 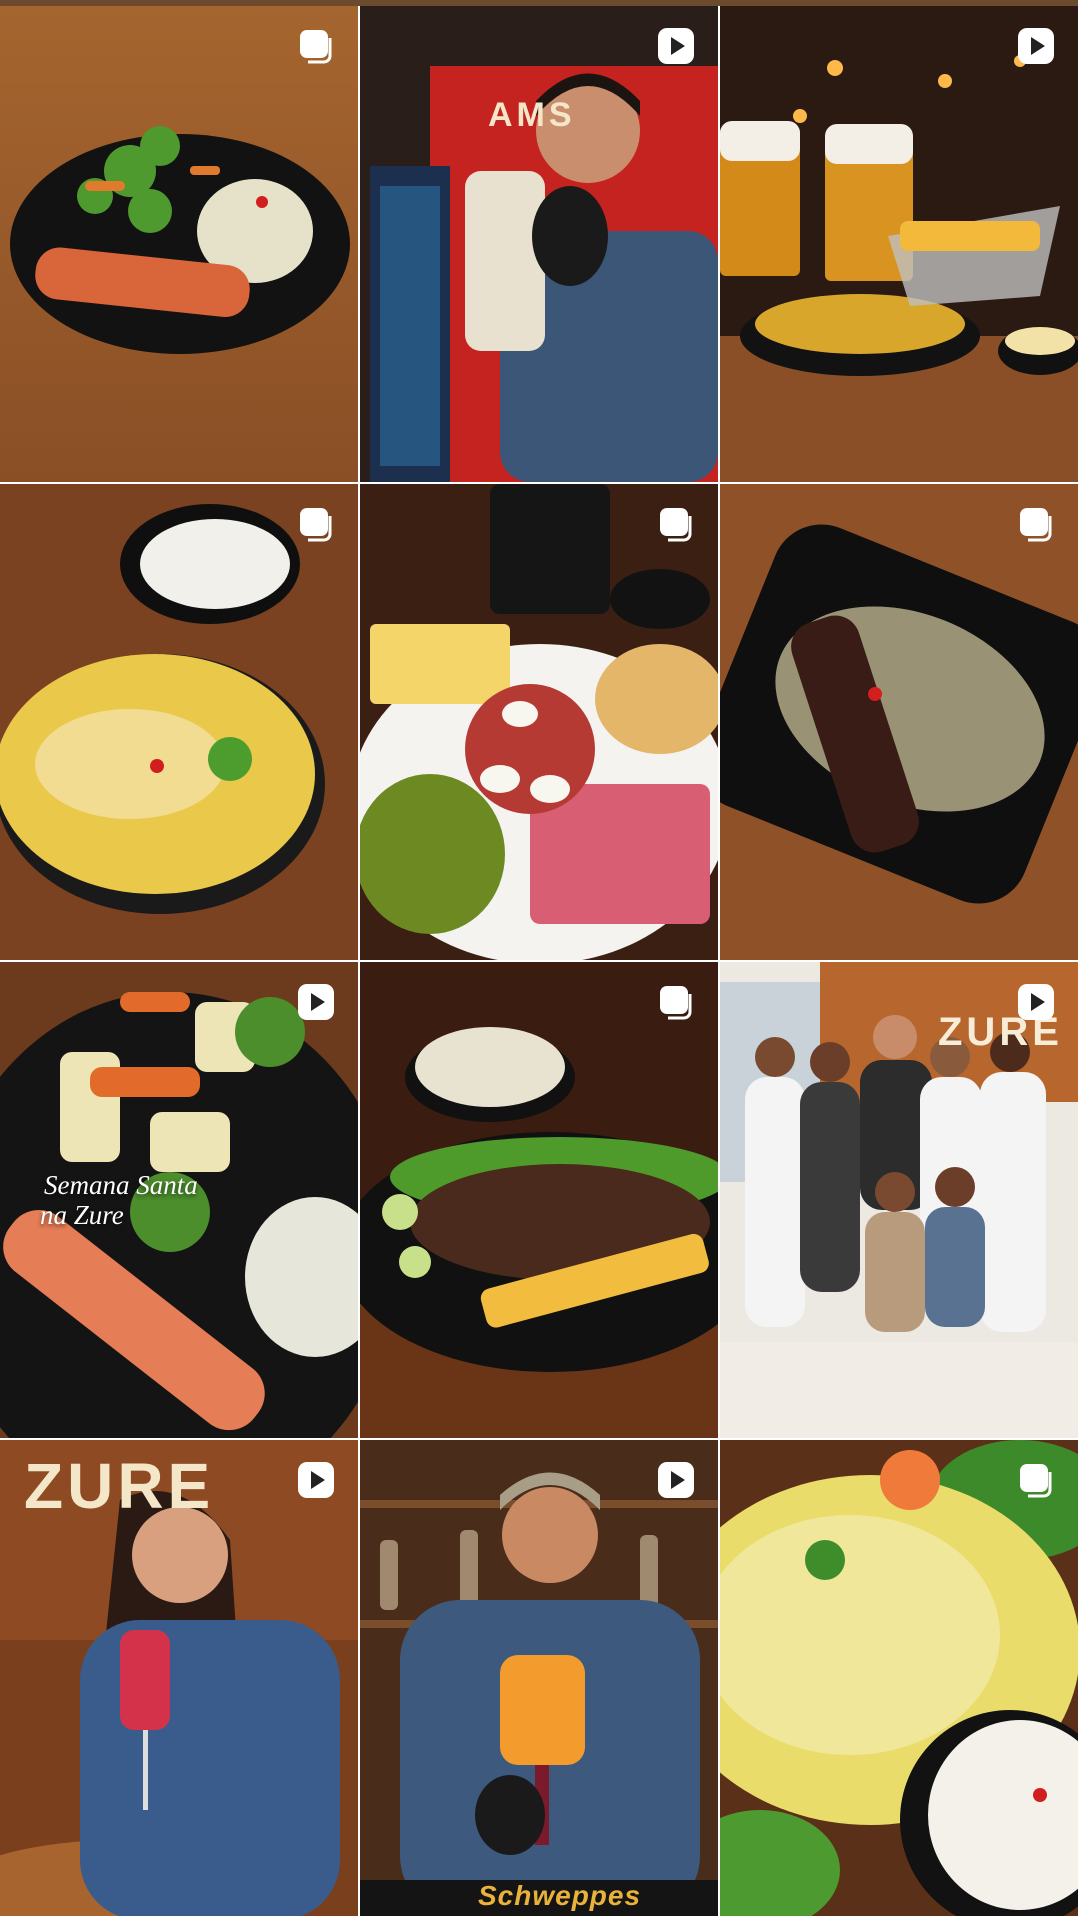 What do you see at coordinates (82, 1215) in the screenshot?
I see `promo-overlay-line2: na Zure` at bounding box center [82, 1215].